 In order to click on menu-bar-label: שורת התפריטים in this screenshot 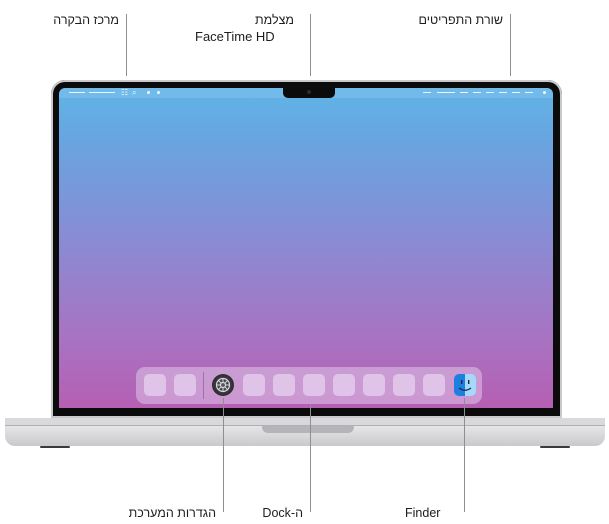, I will do `click(460, 20)`.